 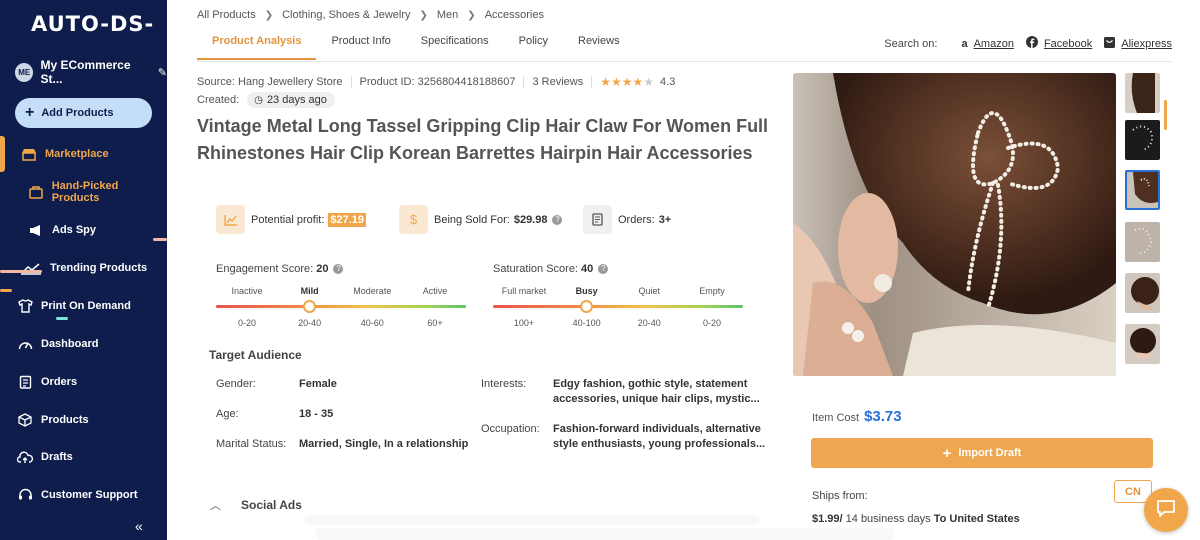 What do you see at coordinates (827, 519) in the screenshot?
I see `shipping-price: $1.99/` at bounding box center [827, 519].